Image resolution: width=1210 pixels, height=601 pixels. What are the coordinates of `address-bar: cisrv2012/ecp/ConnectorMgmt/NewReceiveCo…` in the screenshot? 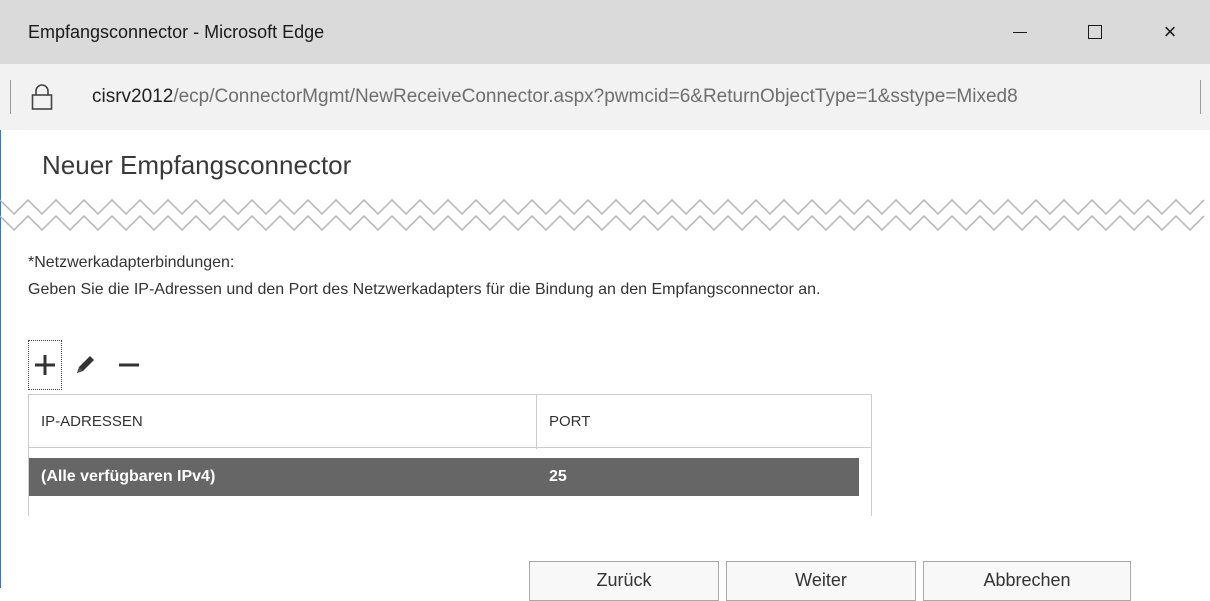 It's located at (605, 97).